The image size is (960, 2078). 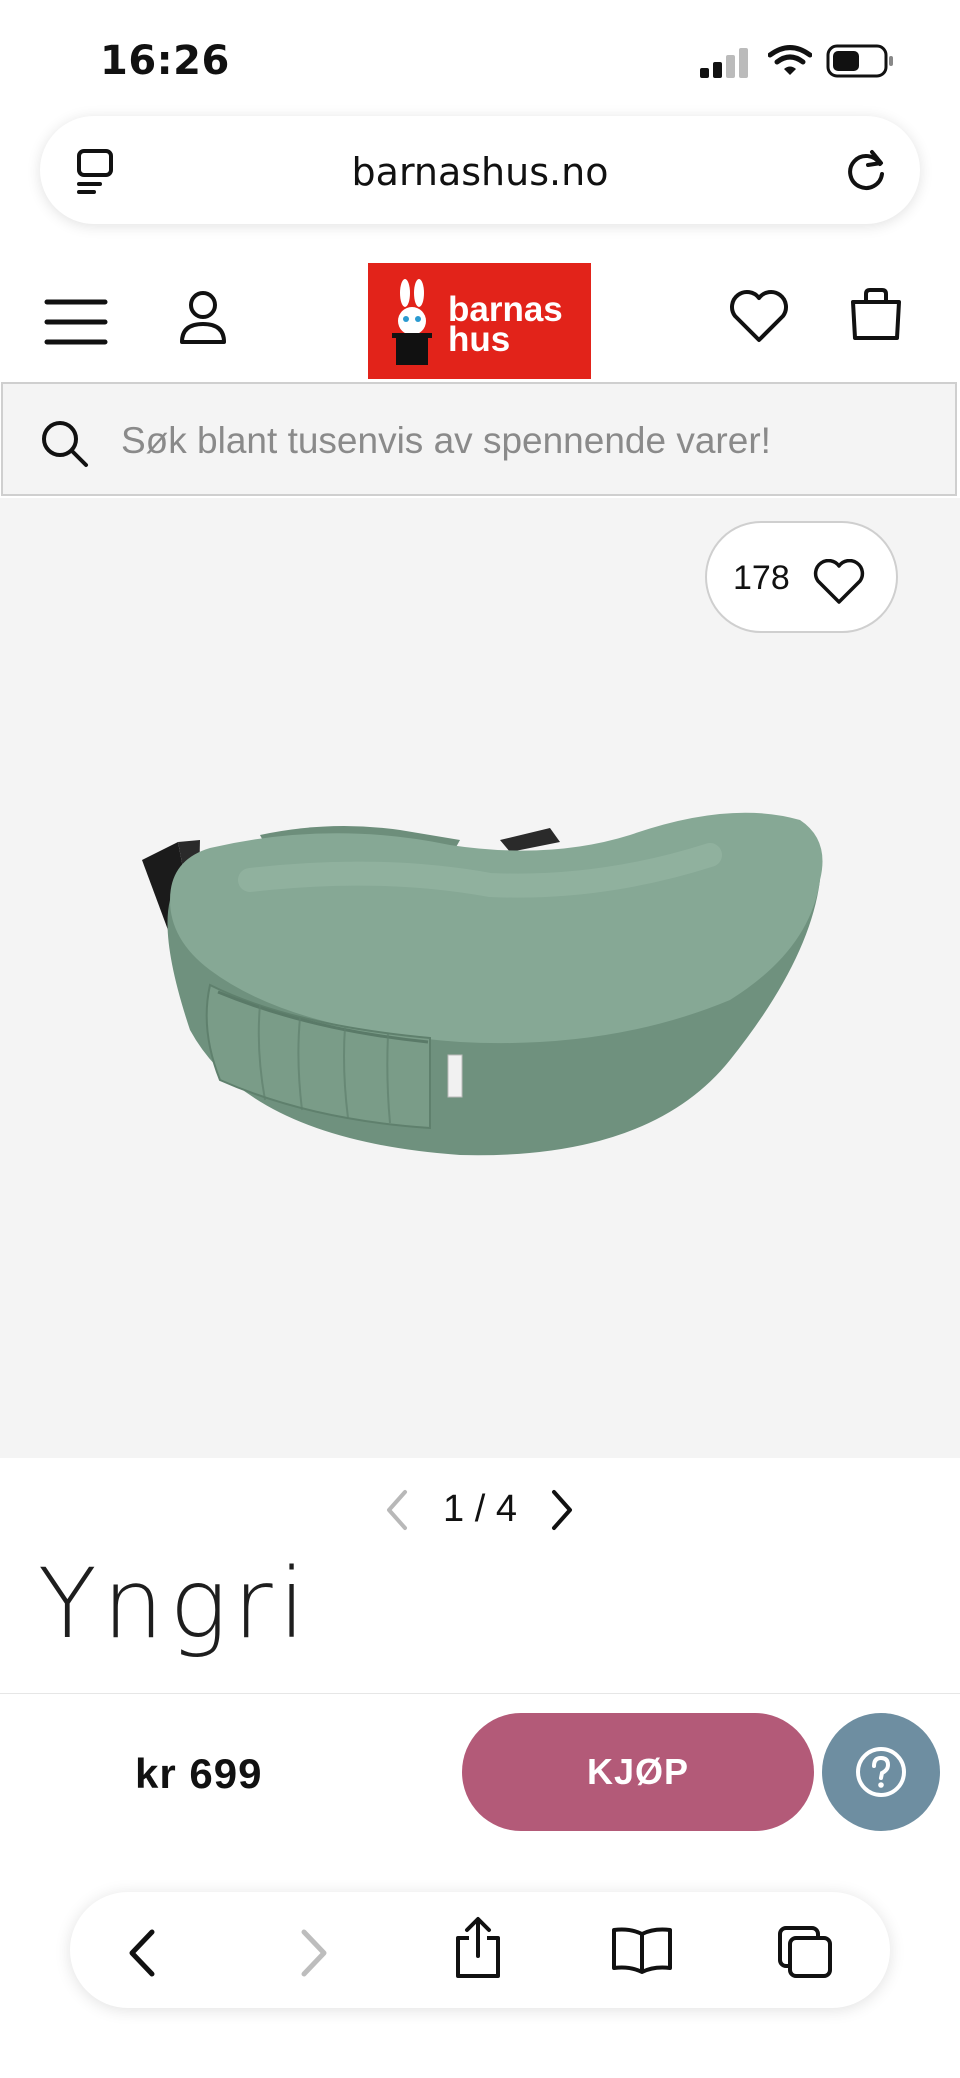 I want to click on brand-logo: Yngri, so click(x=174, y=1604).